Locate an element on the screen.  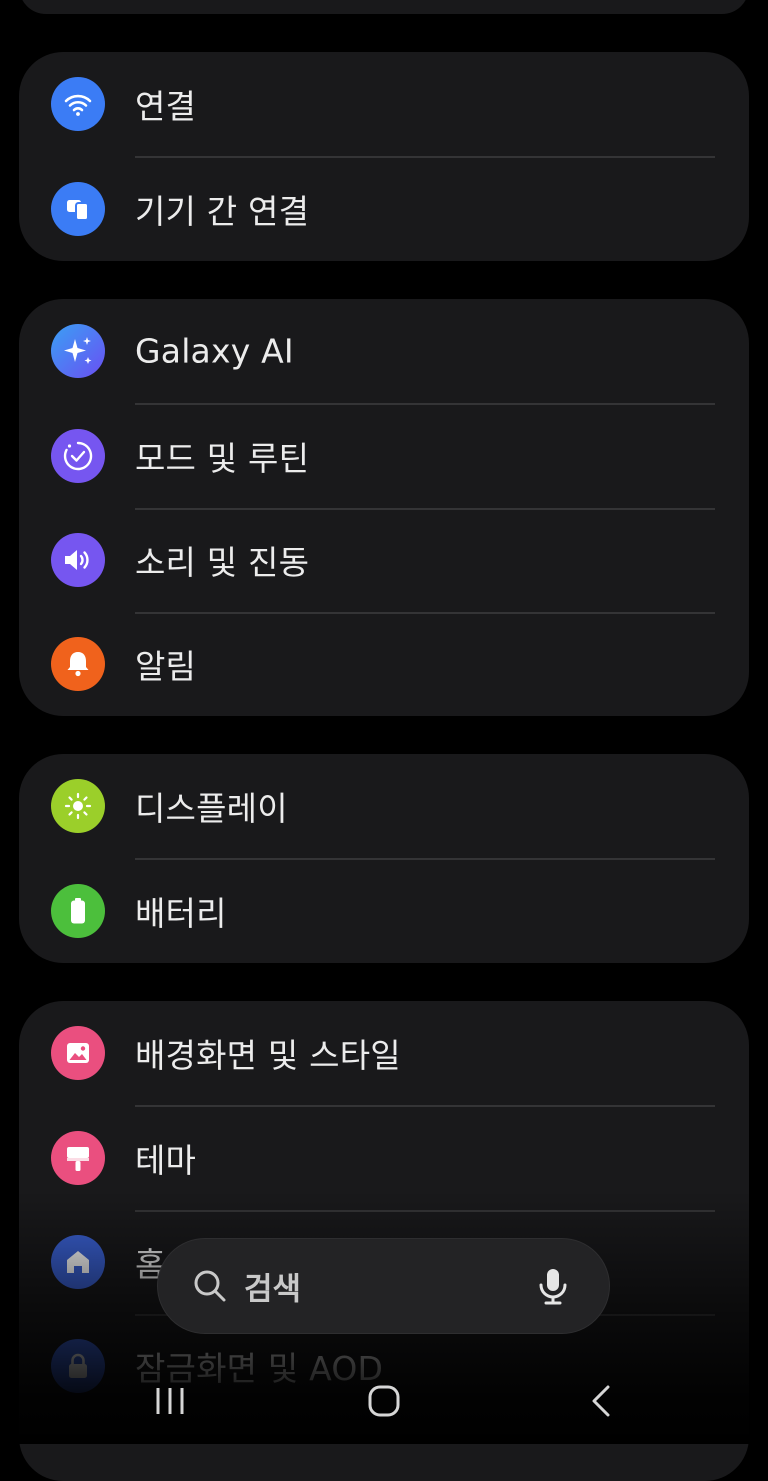
settings-item-label: 디스플레이 is located at coordinates (211, 808).